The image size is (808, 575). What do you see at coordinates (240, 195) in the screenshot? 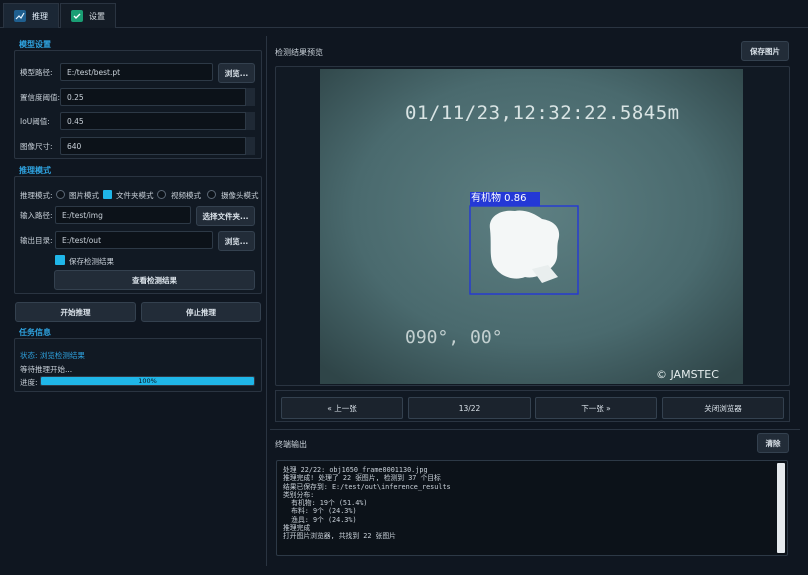
I see `radio-camera-mode-label: 摄像头模式` at bounding box center [240, 195].